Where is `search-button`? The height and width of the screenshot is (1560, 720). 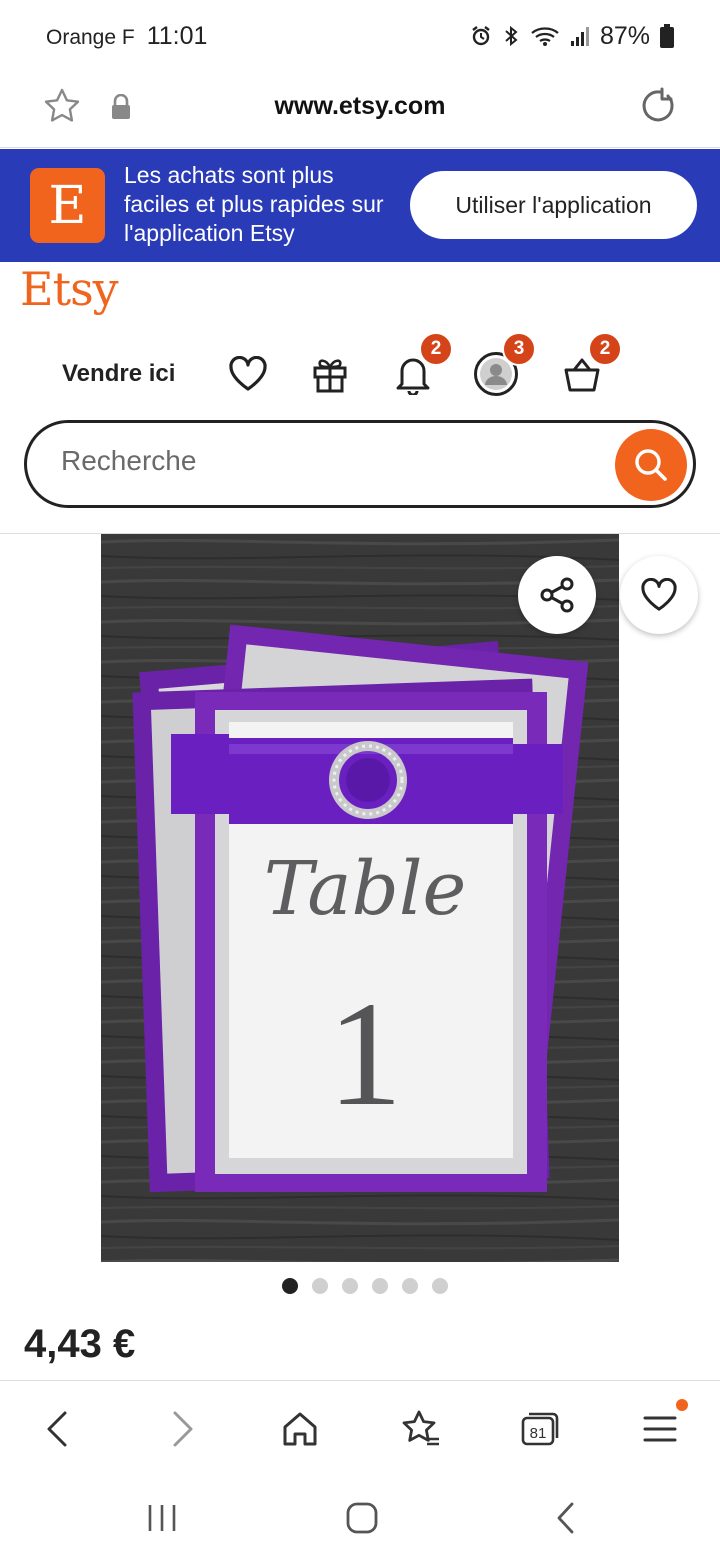
search-button is located at coordinates (651, 465).